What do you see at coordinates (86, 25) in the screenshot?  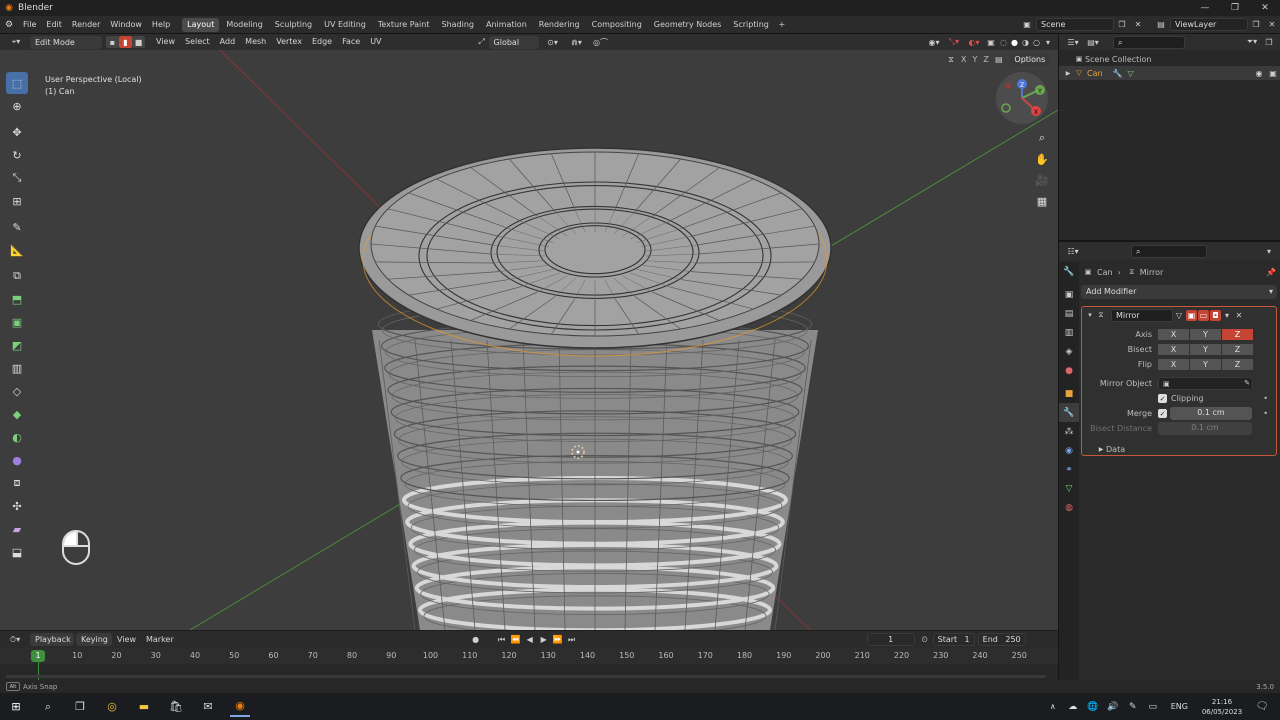 I see `menu-render: Render` at bounding box center [86, 25].